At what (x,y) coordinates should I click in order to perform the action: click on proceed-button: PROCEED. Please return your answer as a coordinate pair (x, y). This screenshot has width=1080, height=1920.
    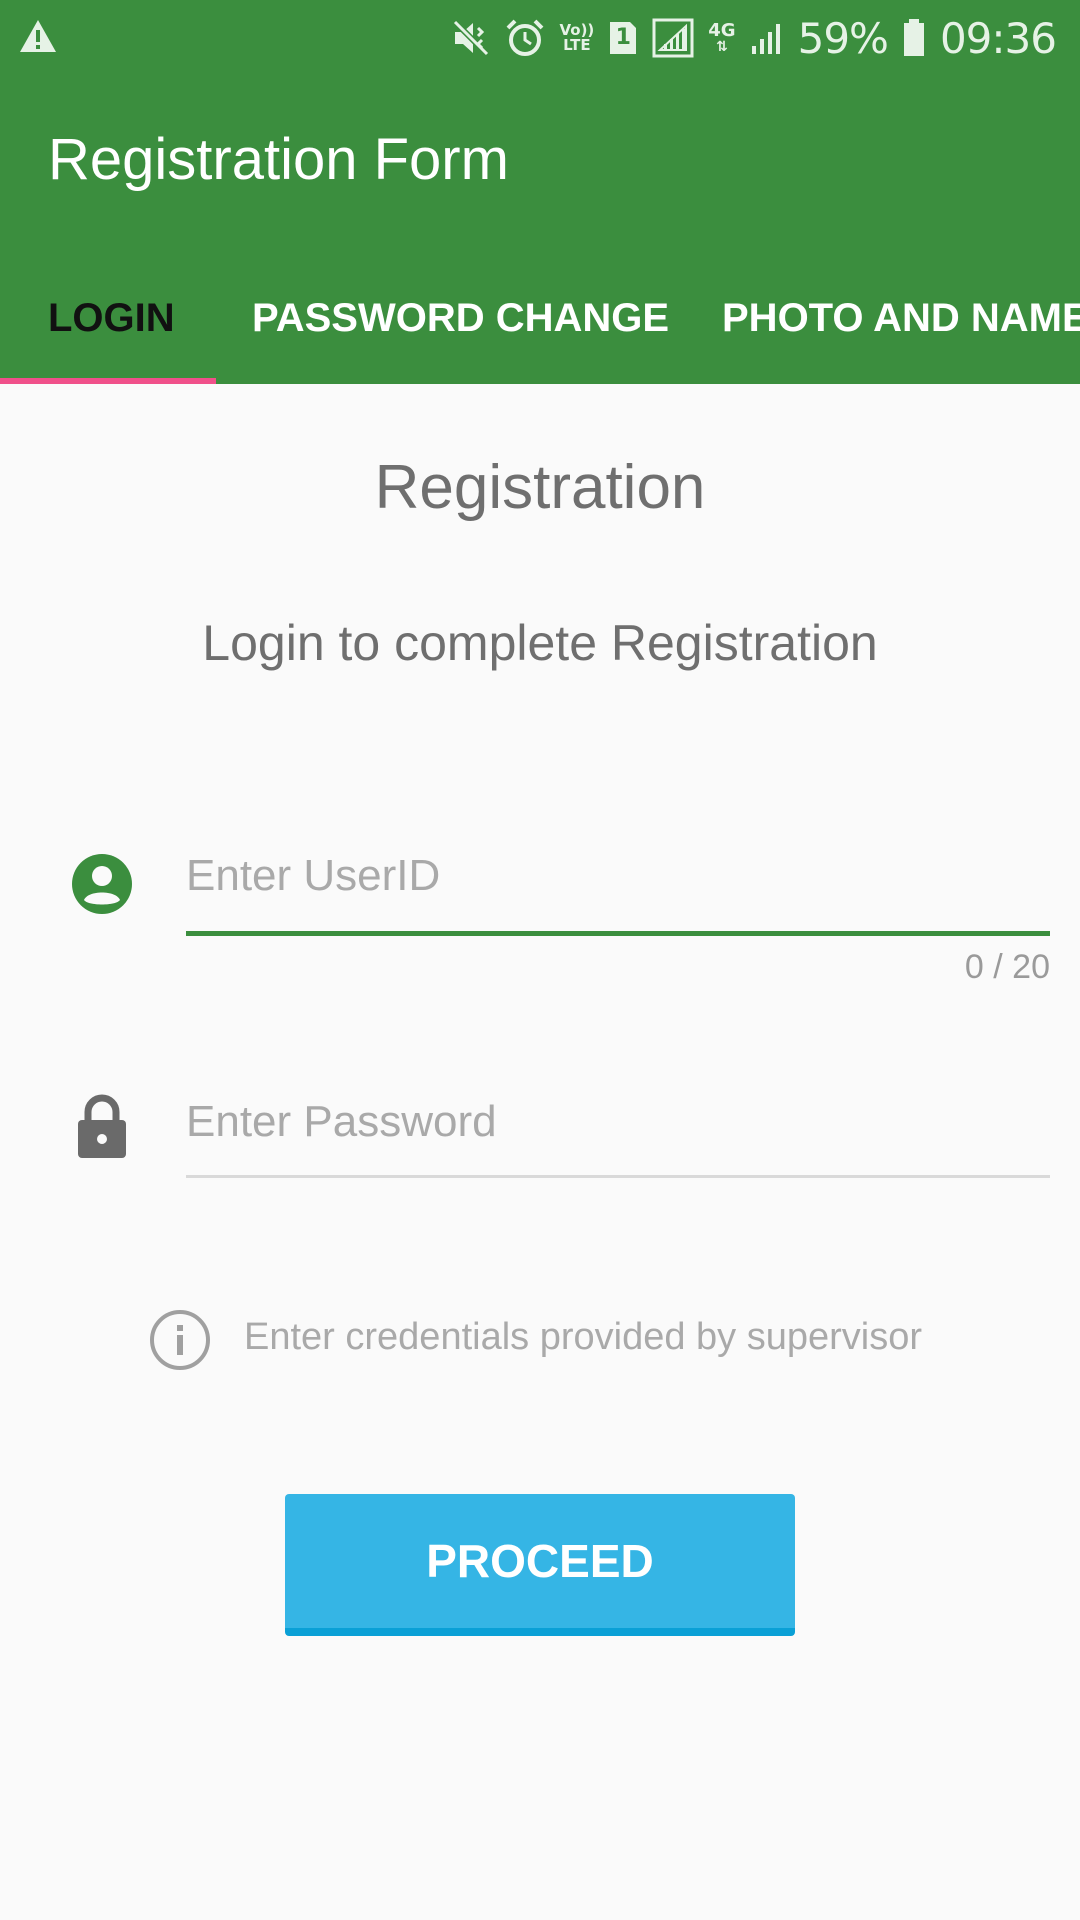
    Looking at the image, I should click on (540, 1565).